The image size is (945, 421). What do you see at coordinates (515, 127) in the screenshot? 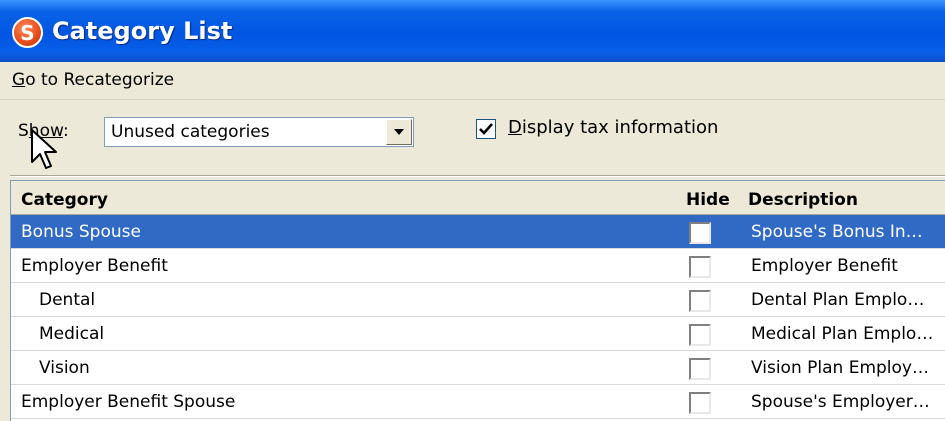
I see `tax-label-mnemonic: D` at bounding box center [515, 127].